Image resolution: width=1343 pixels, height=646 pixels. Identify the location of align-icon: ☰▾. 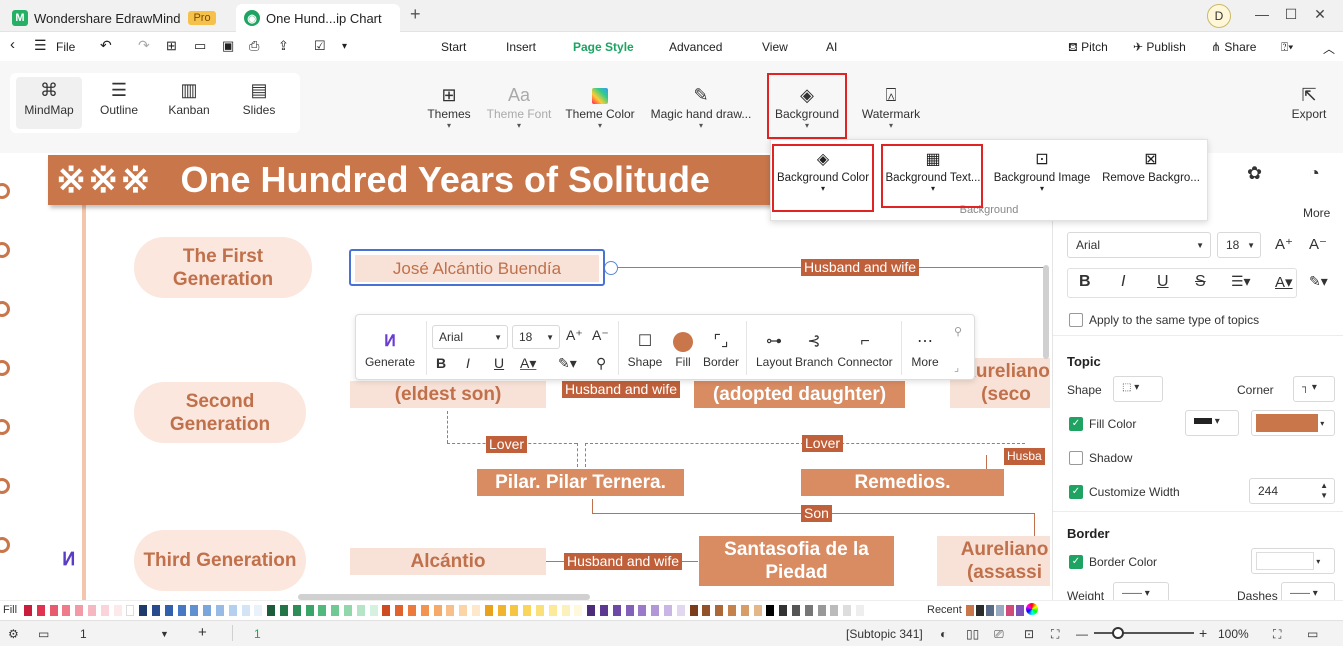
(1241, 281).